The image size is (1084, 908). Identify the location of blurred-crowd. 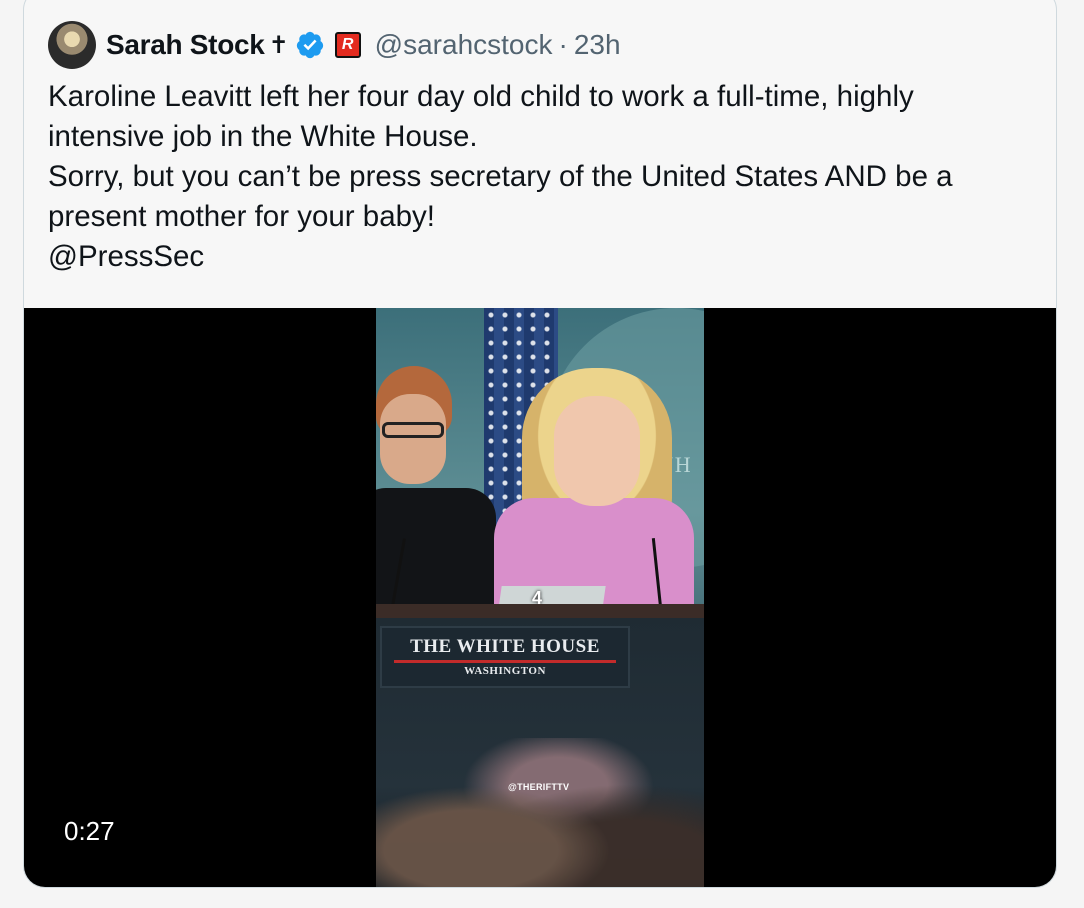
(540, 812).